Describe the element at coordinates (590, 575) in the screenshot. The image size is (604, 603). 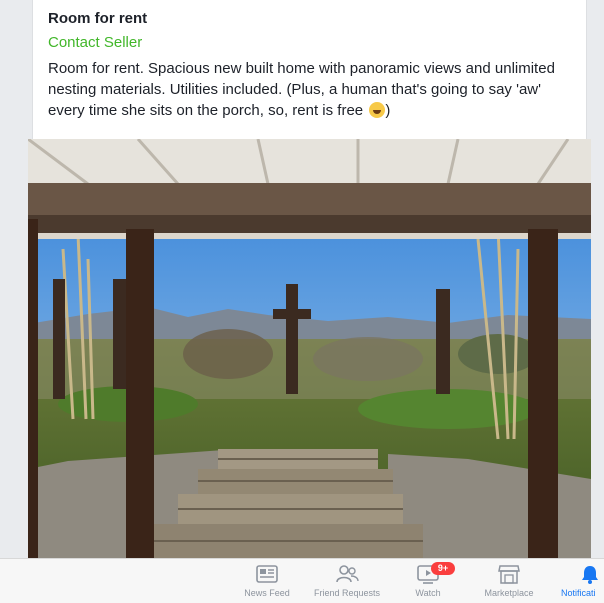
I see `bell-icon` at that location.